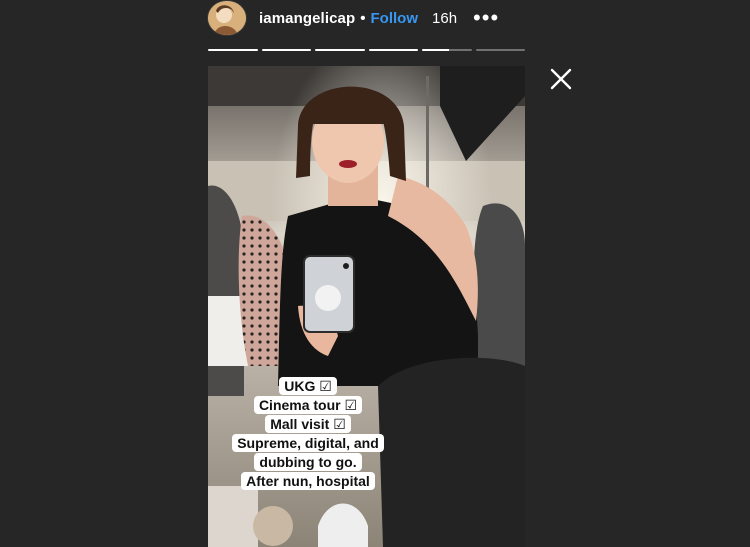  I want to click on story-header: iamangelicap • Follow 16h •••, so click(367, 18).